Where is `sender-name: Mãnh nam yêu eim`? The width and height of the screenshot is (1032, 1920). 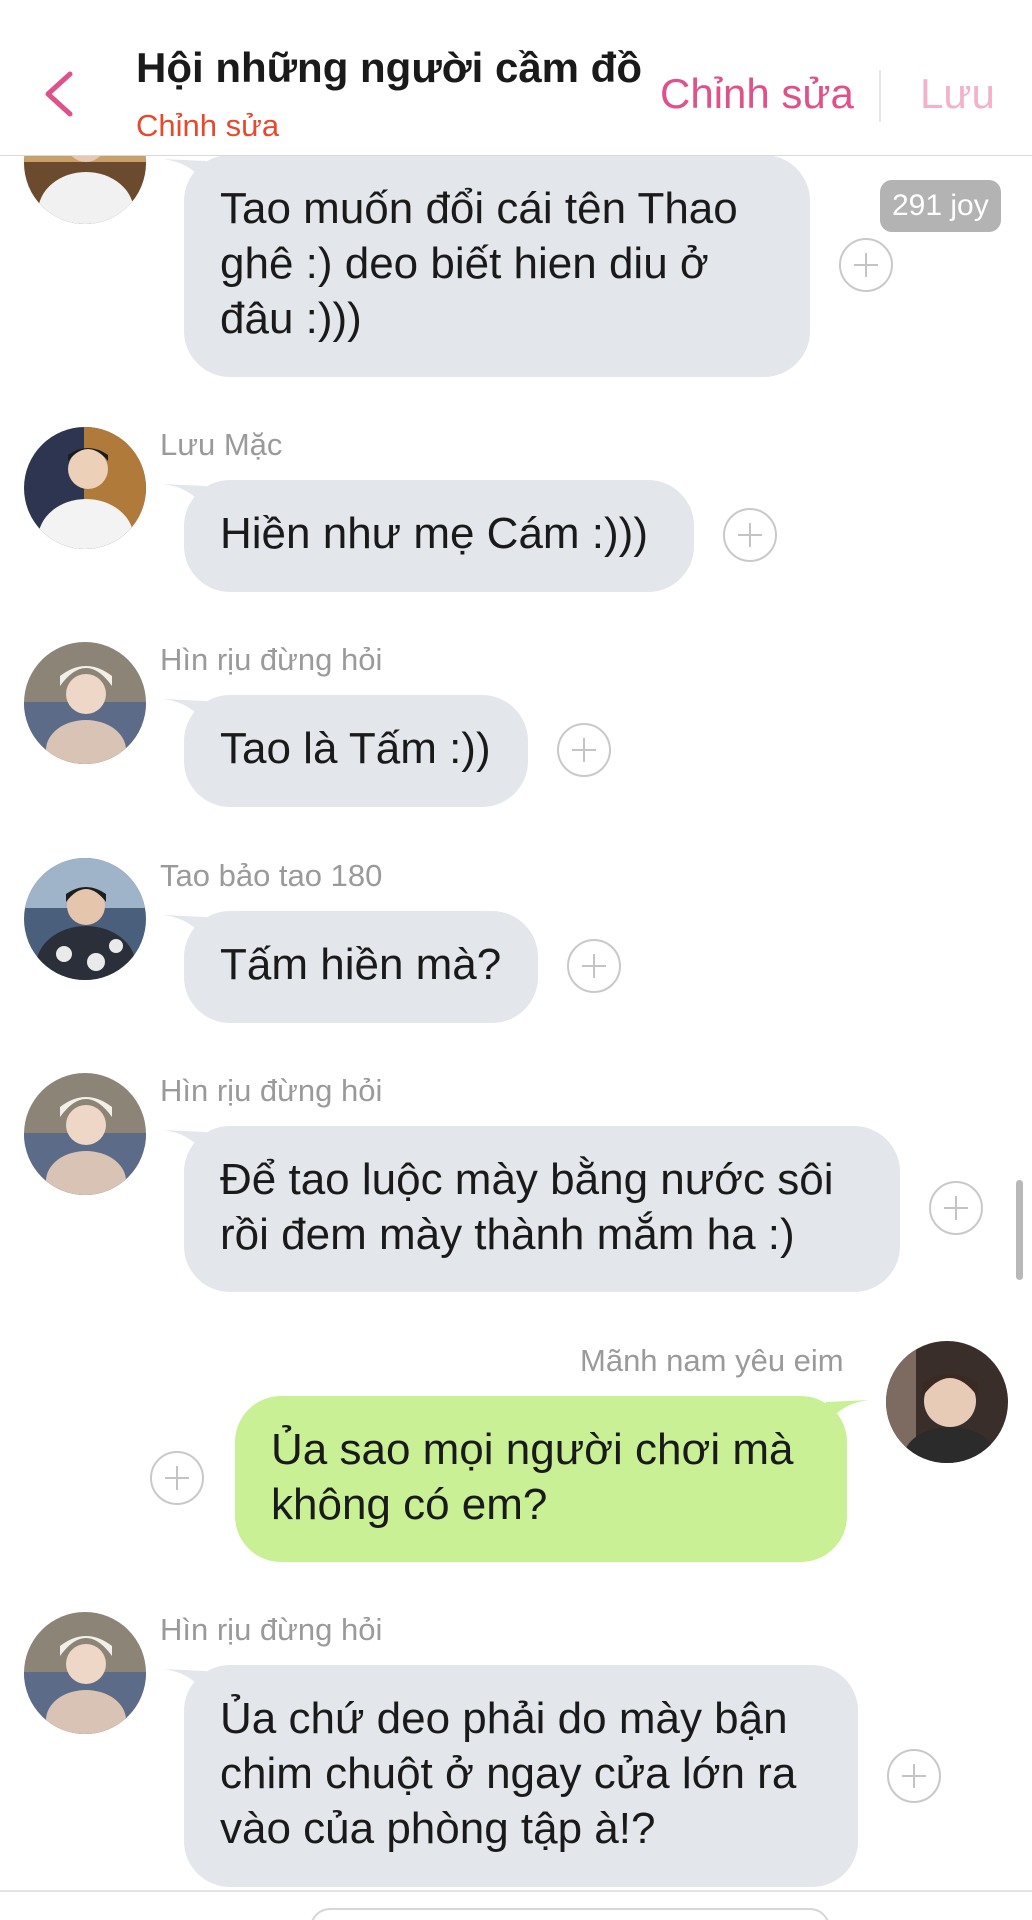
sender-name: Mãnh nam yêu eim is located at coordinates (712, 1360).